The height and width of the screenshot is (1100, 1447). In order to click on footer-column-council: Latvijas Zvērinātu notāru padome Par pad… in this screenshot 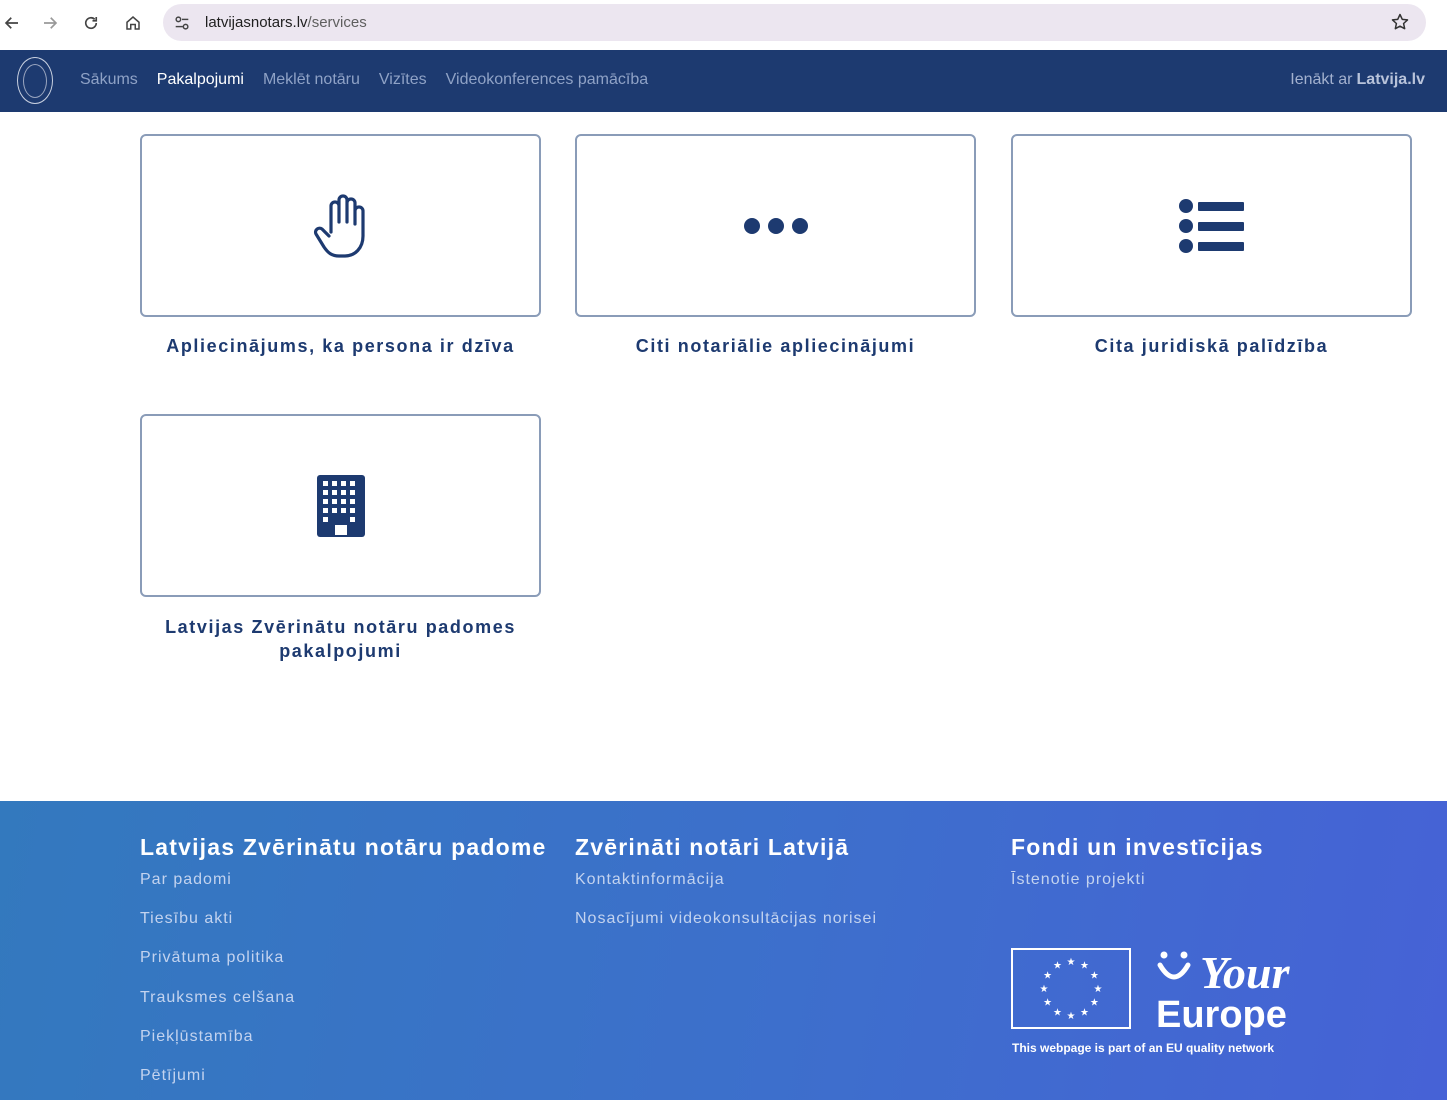, I will do `click(343, 967)`.